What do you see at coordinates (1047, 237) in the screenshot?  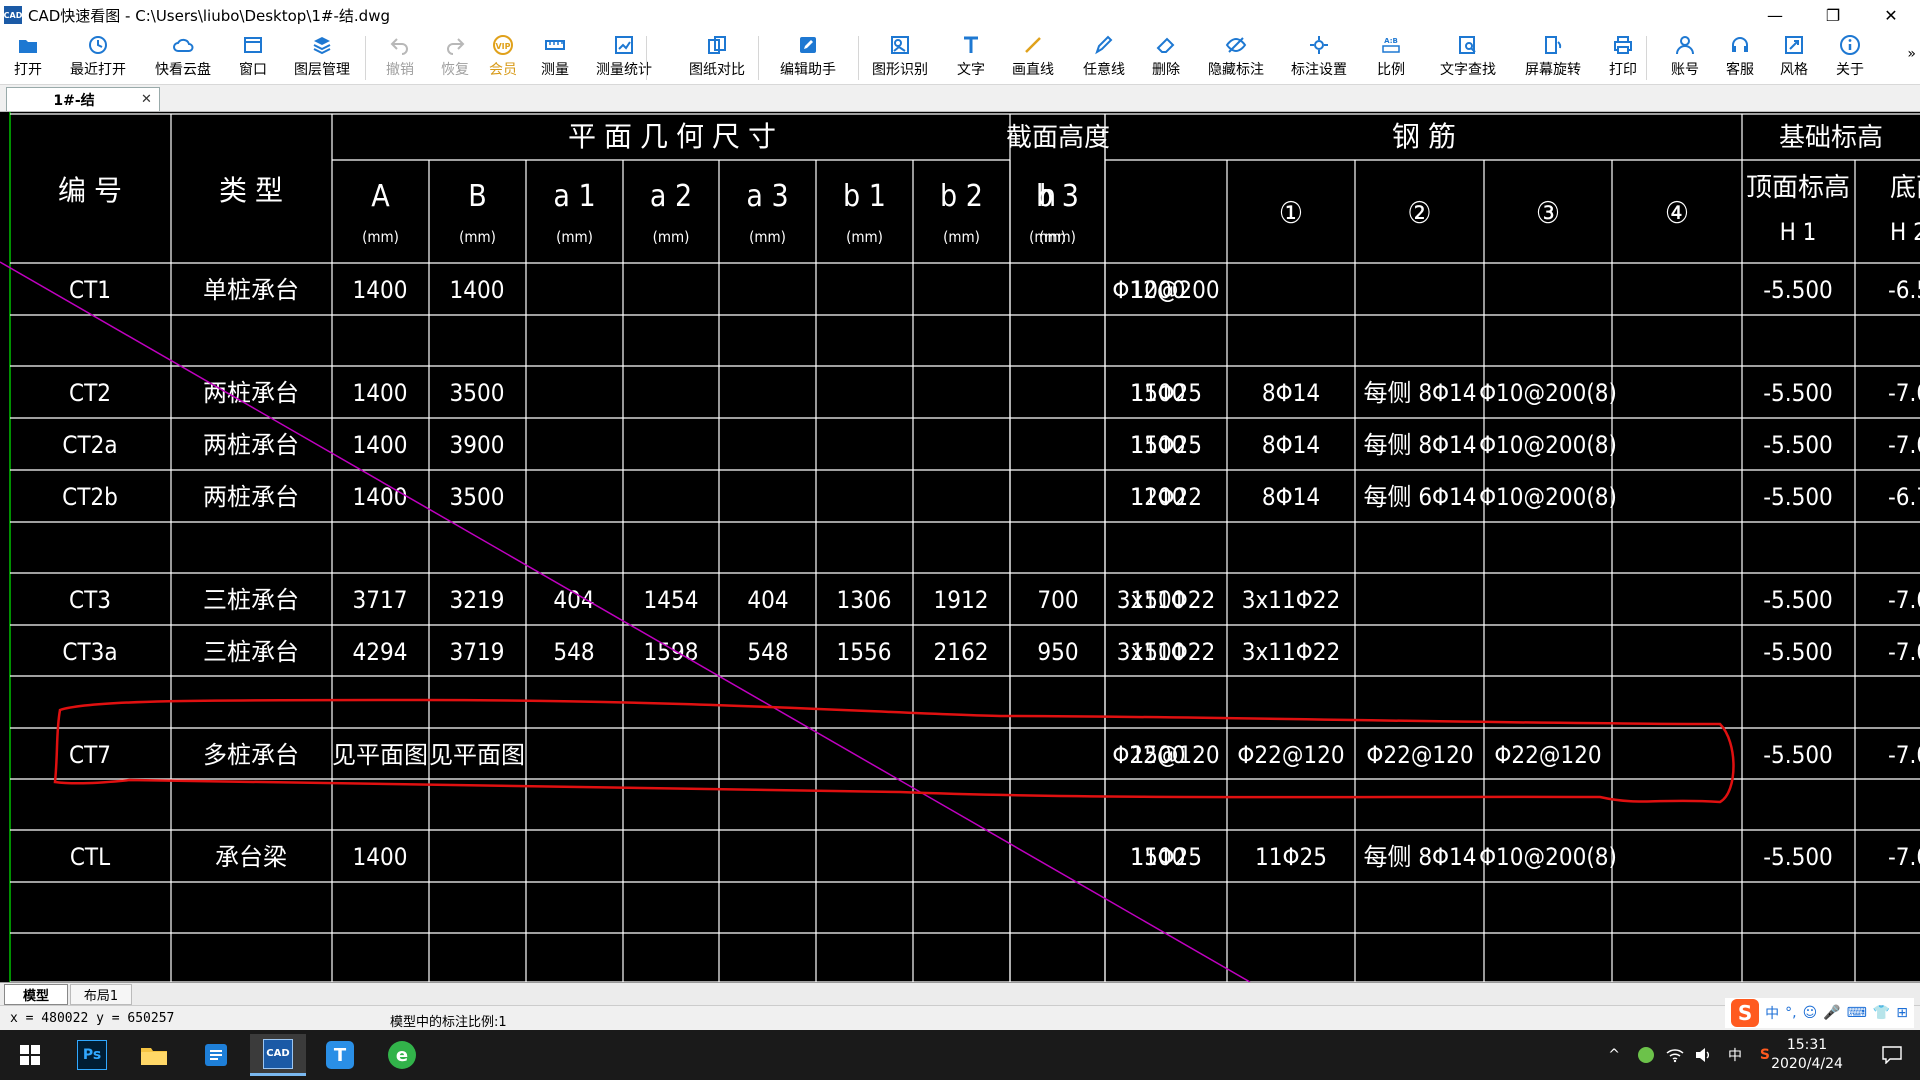 I see `header-unit-h: (mm)` at bounding box center [1047, 237].